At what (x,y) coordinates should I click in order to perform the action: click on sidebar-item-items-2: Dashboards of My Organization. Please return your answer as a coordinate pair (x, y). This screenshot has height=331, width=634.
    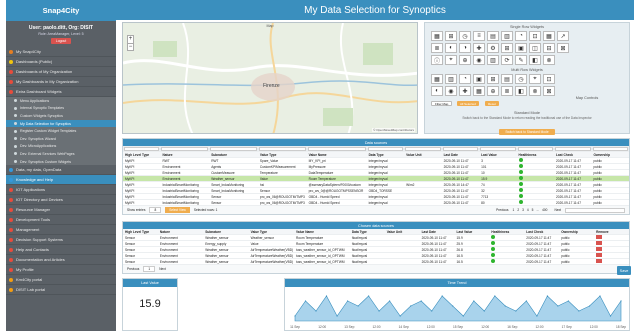
    Looking at the image, I should click on (61, 72).